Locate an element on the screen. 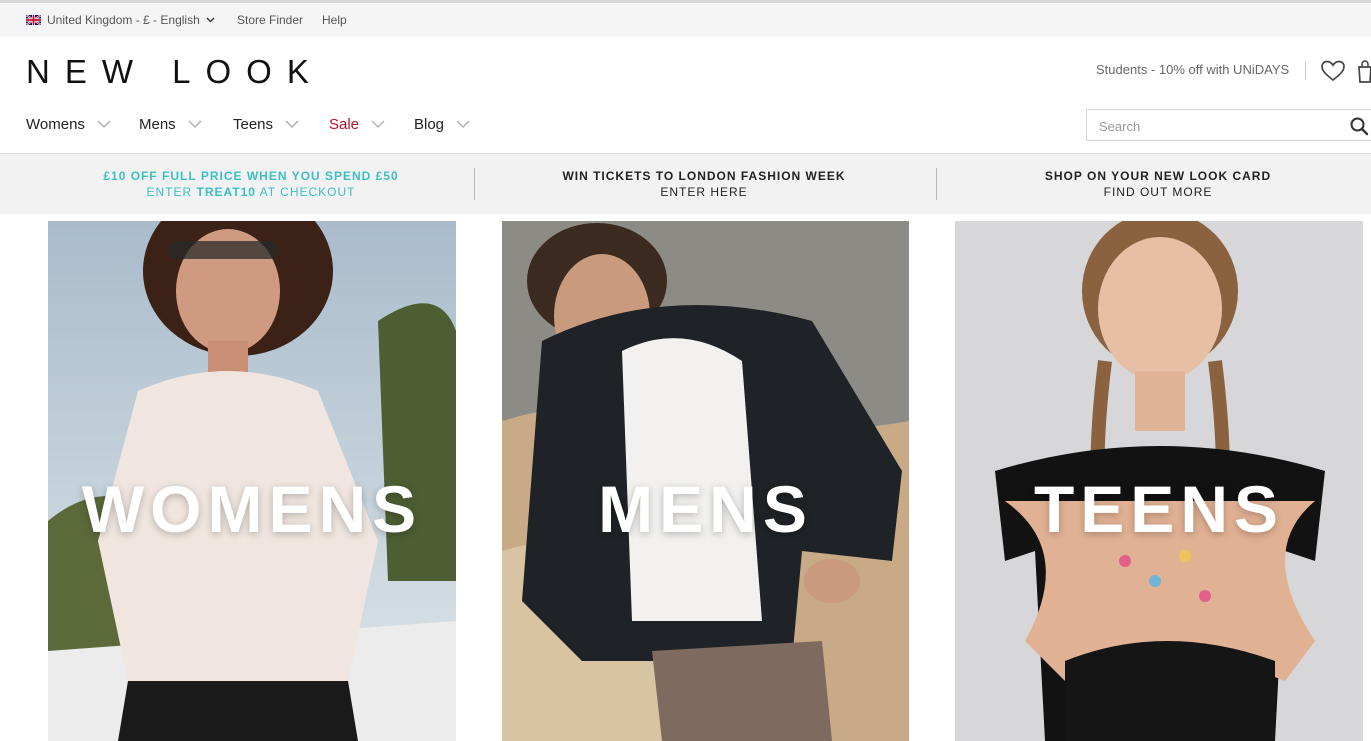 This screenshot has height=741, width=1371. new-look-logo: NEW LOOK is located at coordinates (175, 72).